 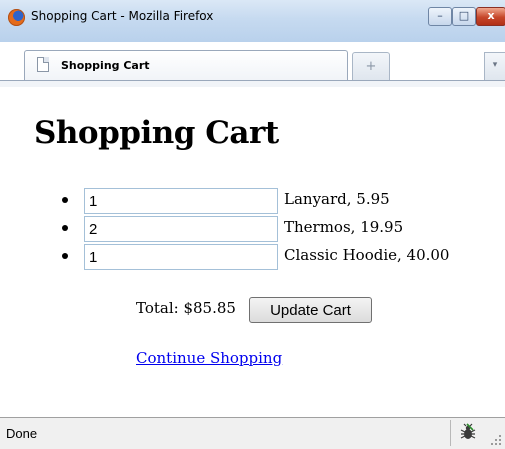 I want to click on update-cart-button: Update Cart, so click(x=310, y=310).